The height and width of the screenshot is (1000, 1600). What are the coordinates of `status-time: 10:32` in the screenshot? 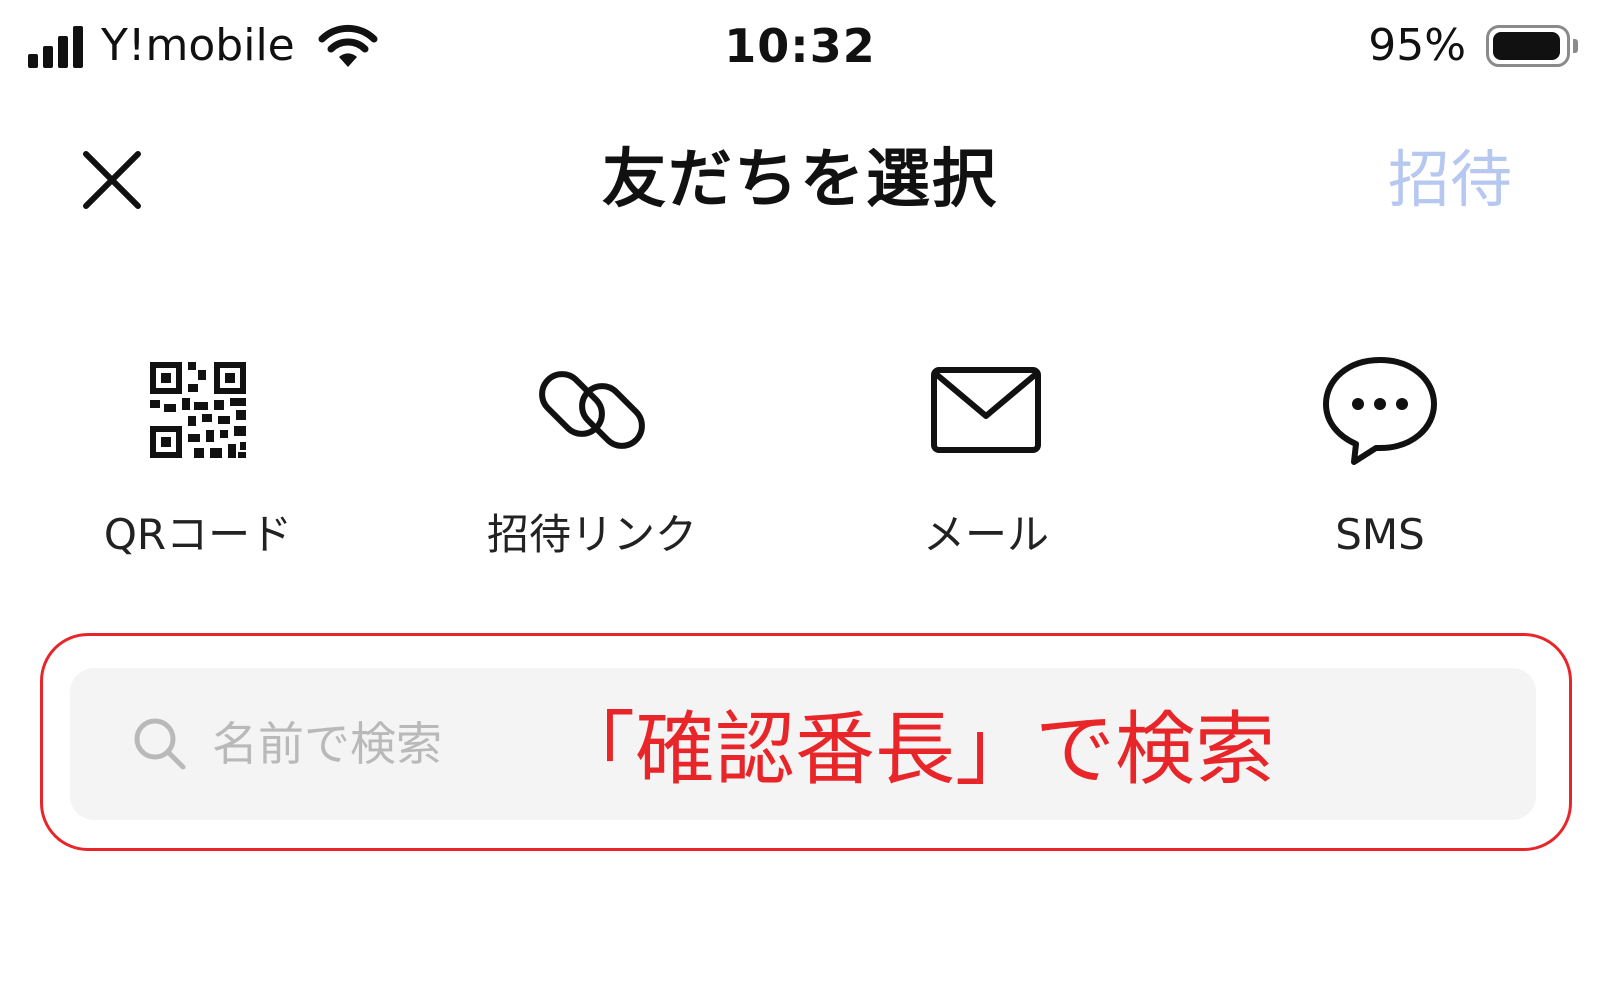 It's located at (800, 46).